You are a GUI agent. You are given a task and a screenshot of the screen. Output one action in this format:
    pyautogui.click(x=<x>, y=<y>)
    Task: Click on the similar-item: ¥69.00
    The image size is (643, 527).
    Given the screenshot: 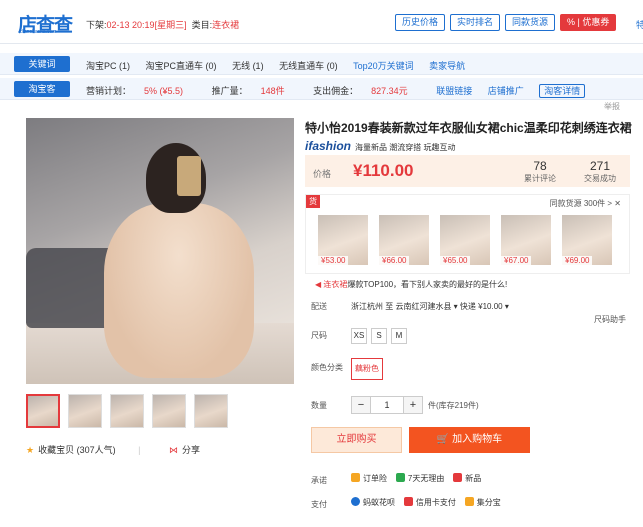 What is the action you would take?
    pyautogui.click(x=587, y=240)
    